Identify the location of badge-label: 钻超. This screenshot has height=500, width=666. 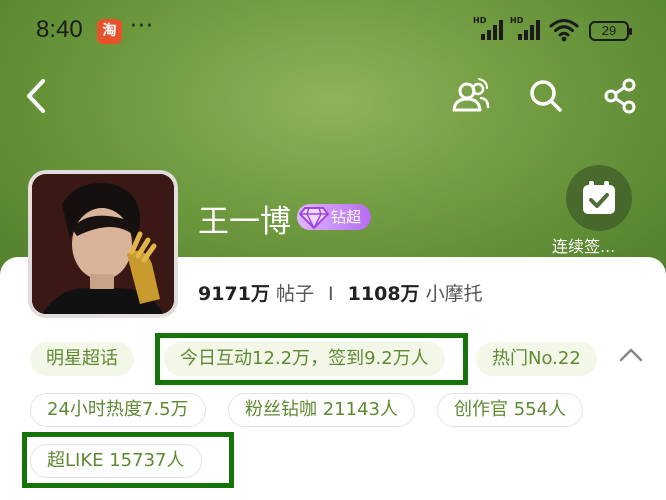
(346, 217).